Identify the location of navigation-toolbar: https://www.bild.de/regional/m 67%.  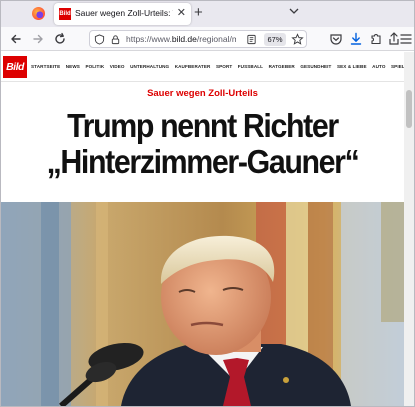
(207, 39).